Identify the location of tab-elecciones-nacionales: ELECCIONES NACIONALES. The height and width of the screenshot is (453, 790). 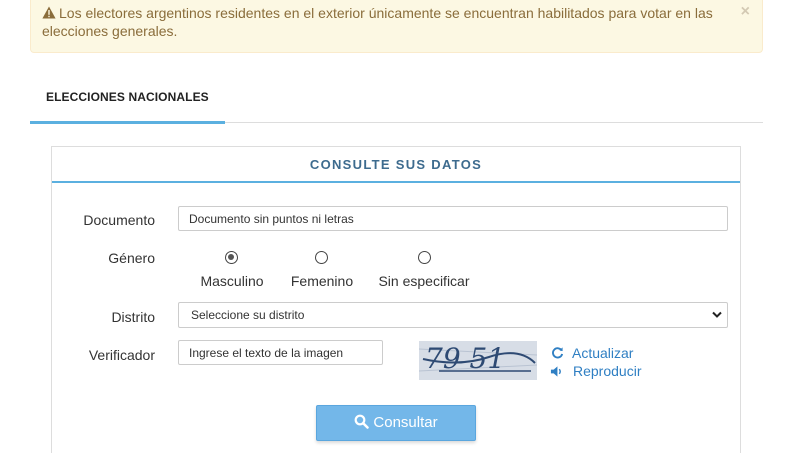
(127, 99).